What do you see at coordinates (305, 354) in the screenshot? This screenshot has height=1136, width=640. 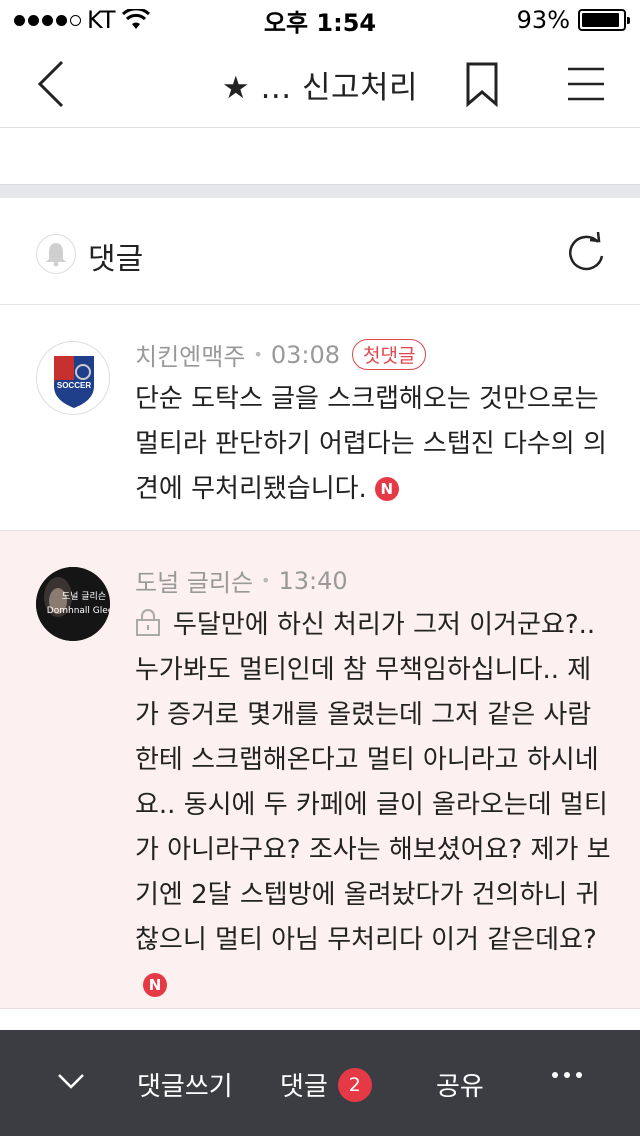 I see `comment-time: 03:08` at bounding box center [305, 354].